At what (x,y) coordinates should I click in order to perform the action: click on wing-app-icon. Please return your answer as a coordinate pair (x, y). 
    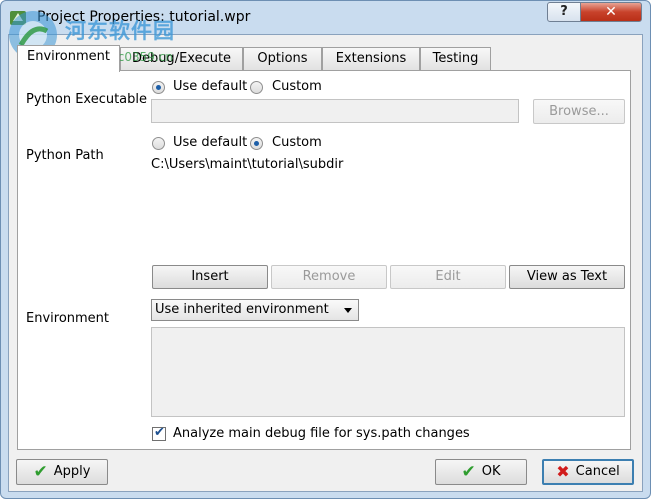
    Looking at the image, I should click on (18, 18).